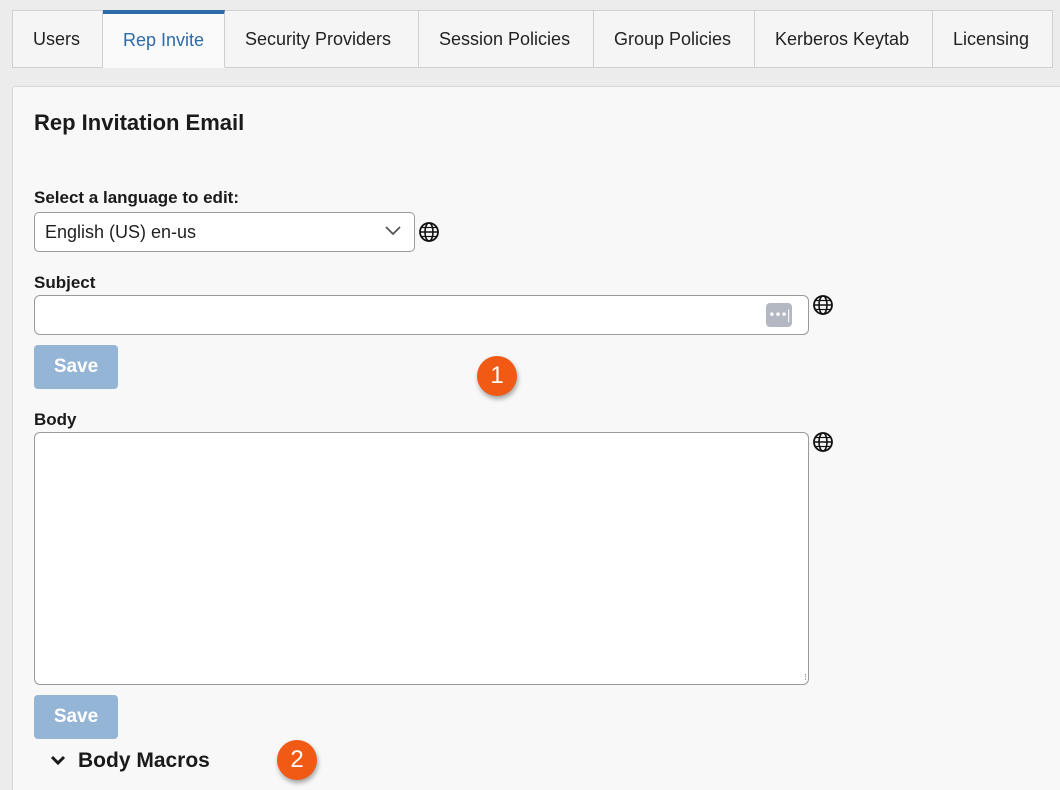 The image size is (1060, 790). I want to click on tab-security-providers: Security Providers, so click(322, 39).